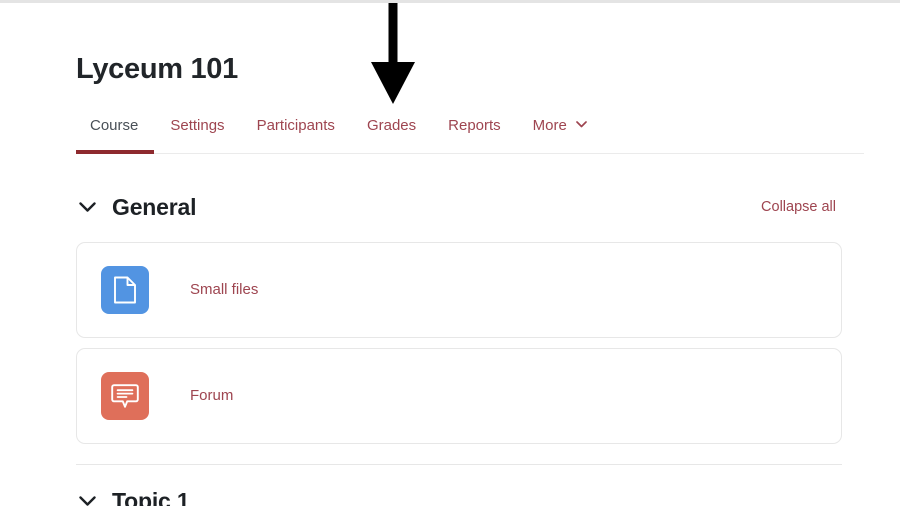  What do you see at coordinates (197, 125) in the screenshot?
I see `tab-settings-label: Settings` at bounding box center [197, 125].